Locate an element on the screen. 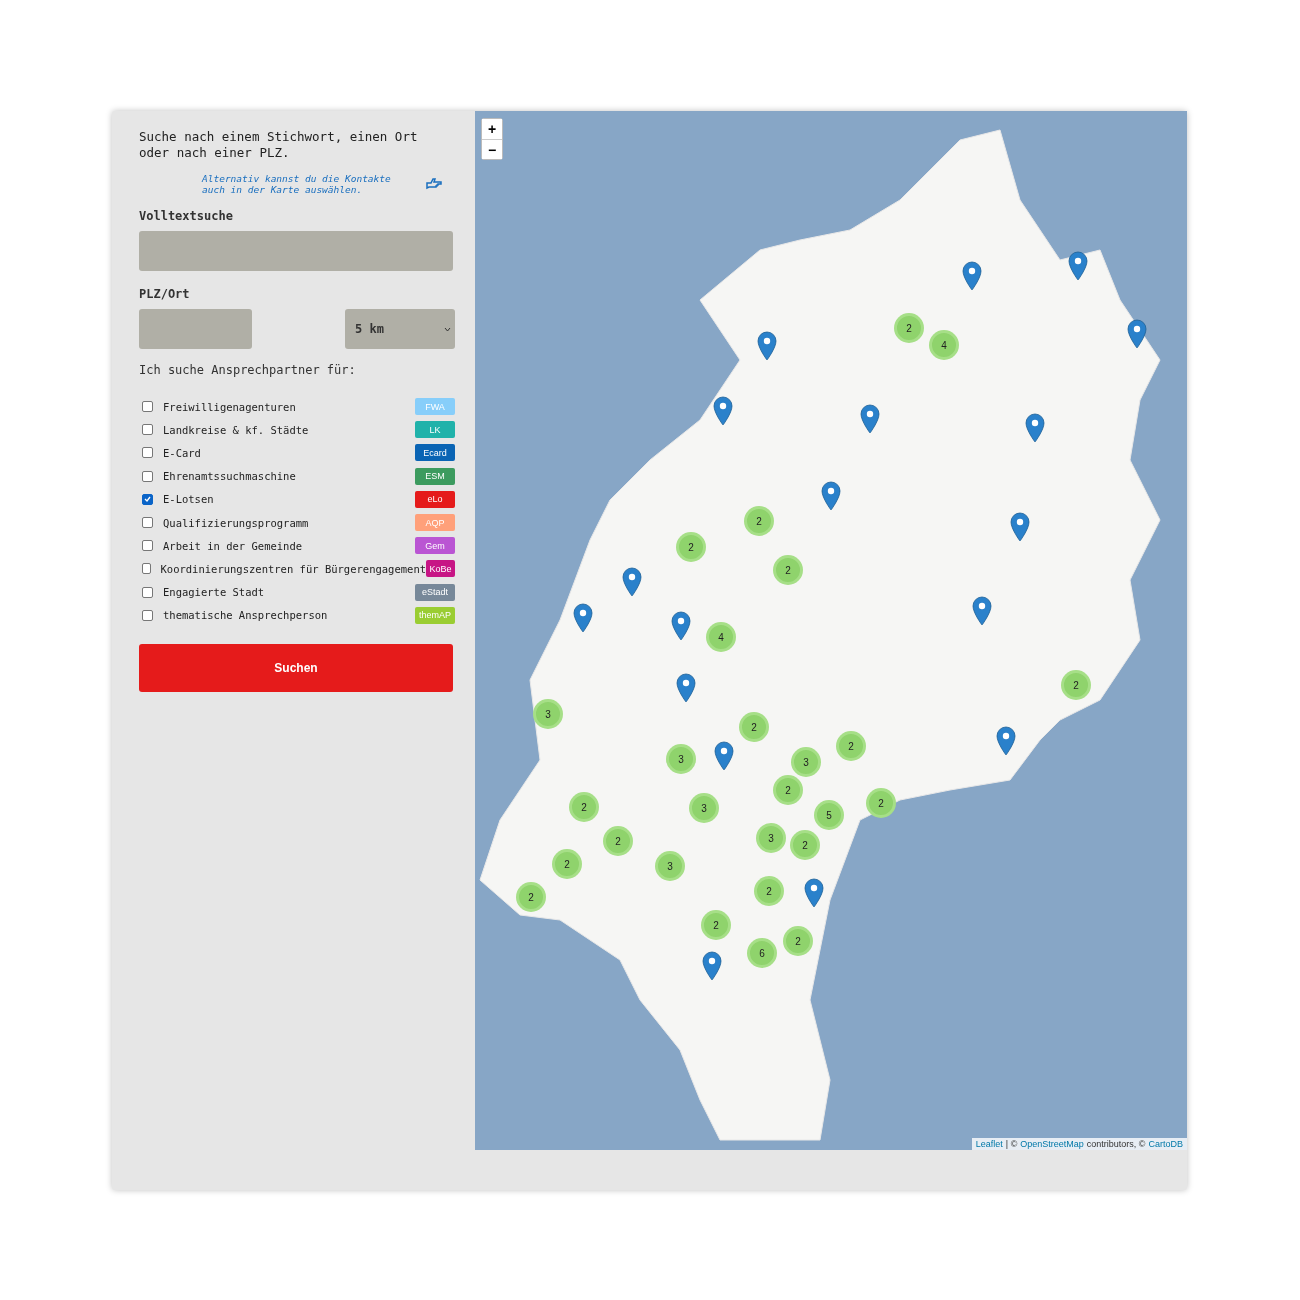 The width and height of the screenshot is (1300, 1300). category-tag: themAP is located at coordinates (435, 615).